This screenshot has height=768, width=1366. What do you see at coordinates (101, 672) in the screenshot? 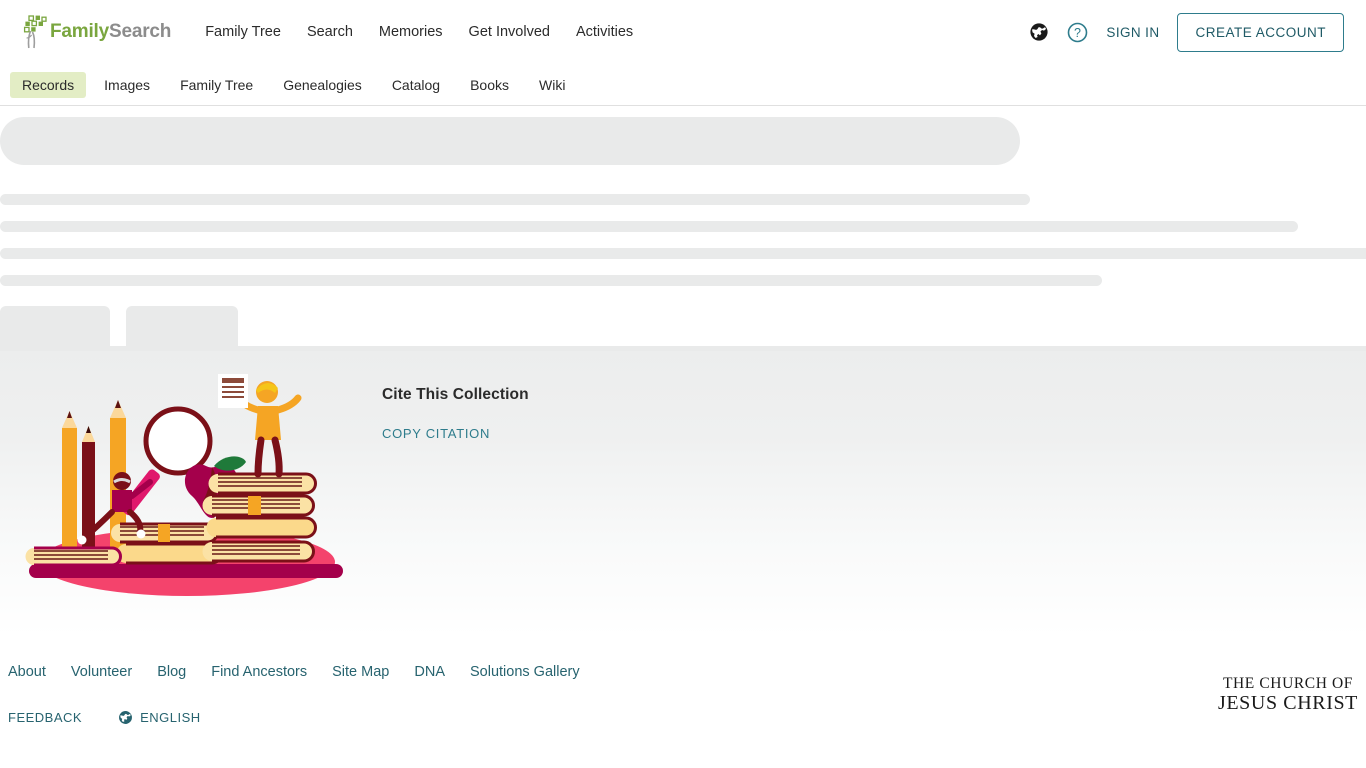
I see `footer-link-volunteer: Volunteer` at bounding box center [101, 672].